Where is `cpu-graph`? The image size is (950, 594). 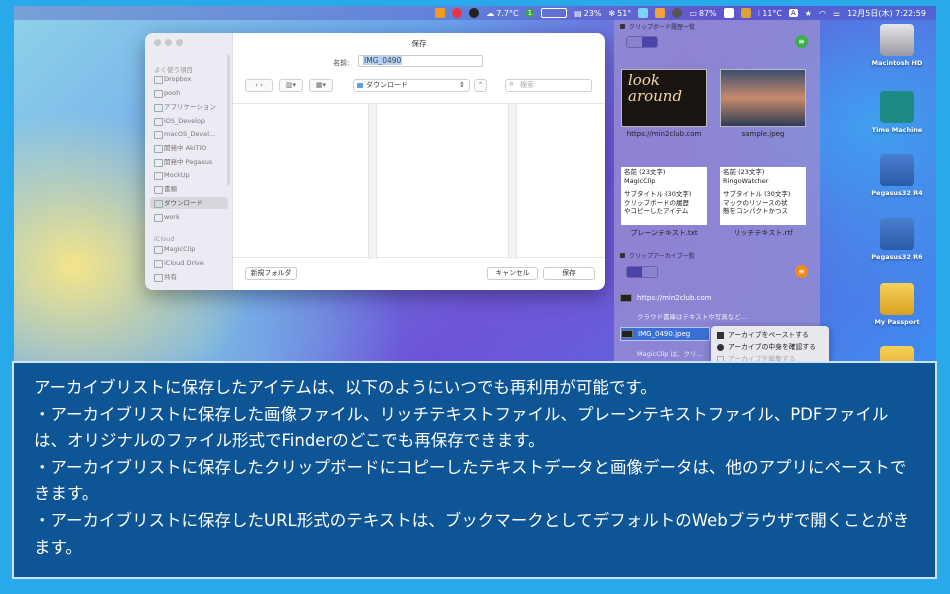 cpu-graph is located at coordinates (554, 13).